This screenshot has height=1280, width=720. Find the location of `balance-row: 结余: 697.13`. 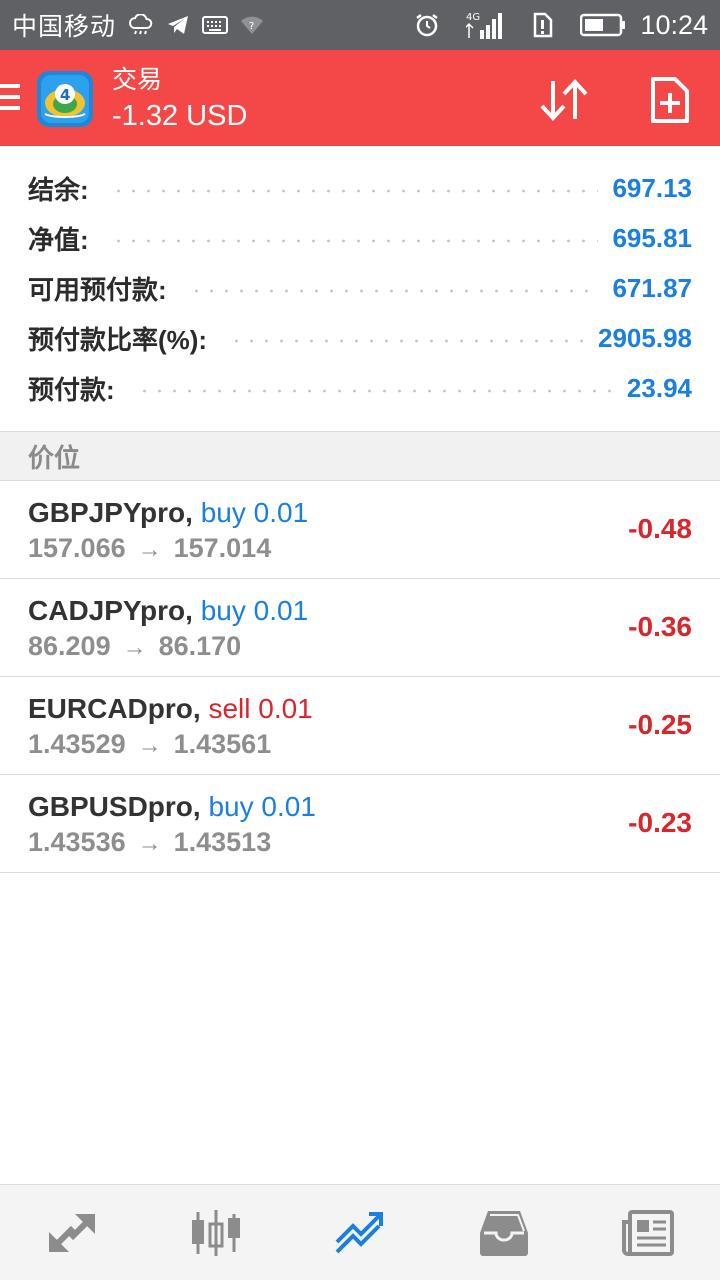

balance-row: 结余: 697.13 is located at coordinates (360, 188).